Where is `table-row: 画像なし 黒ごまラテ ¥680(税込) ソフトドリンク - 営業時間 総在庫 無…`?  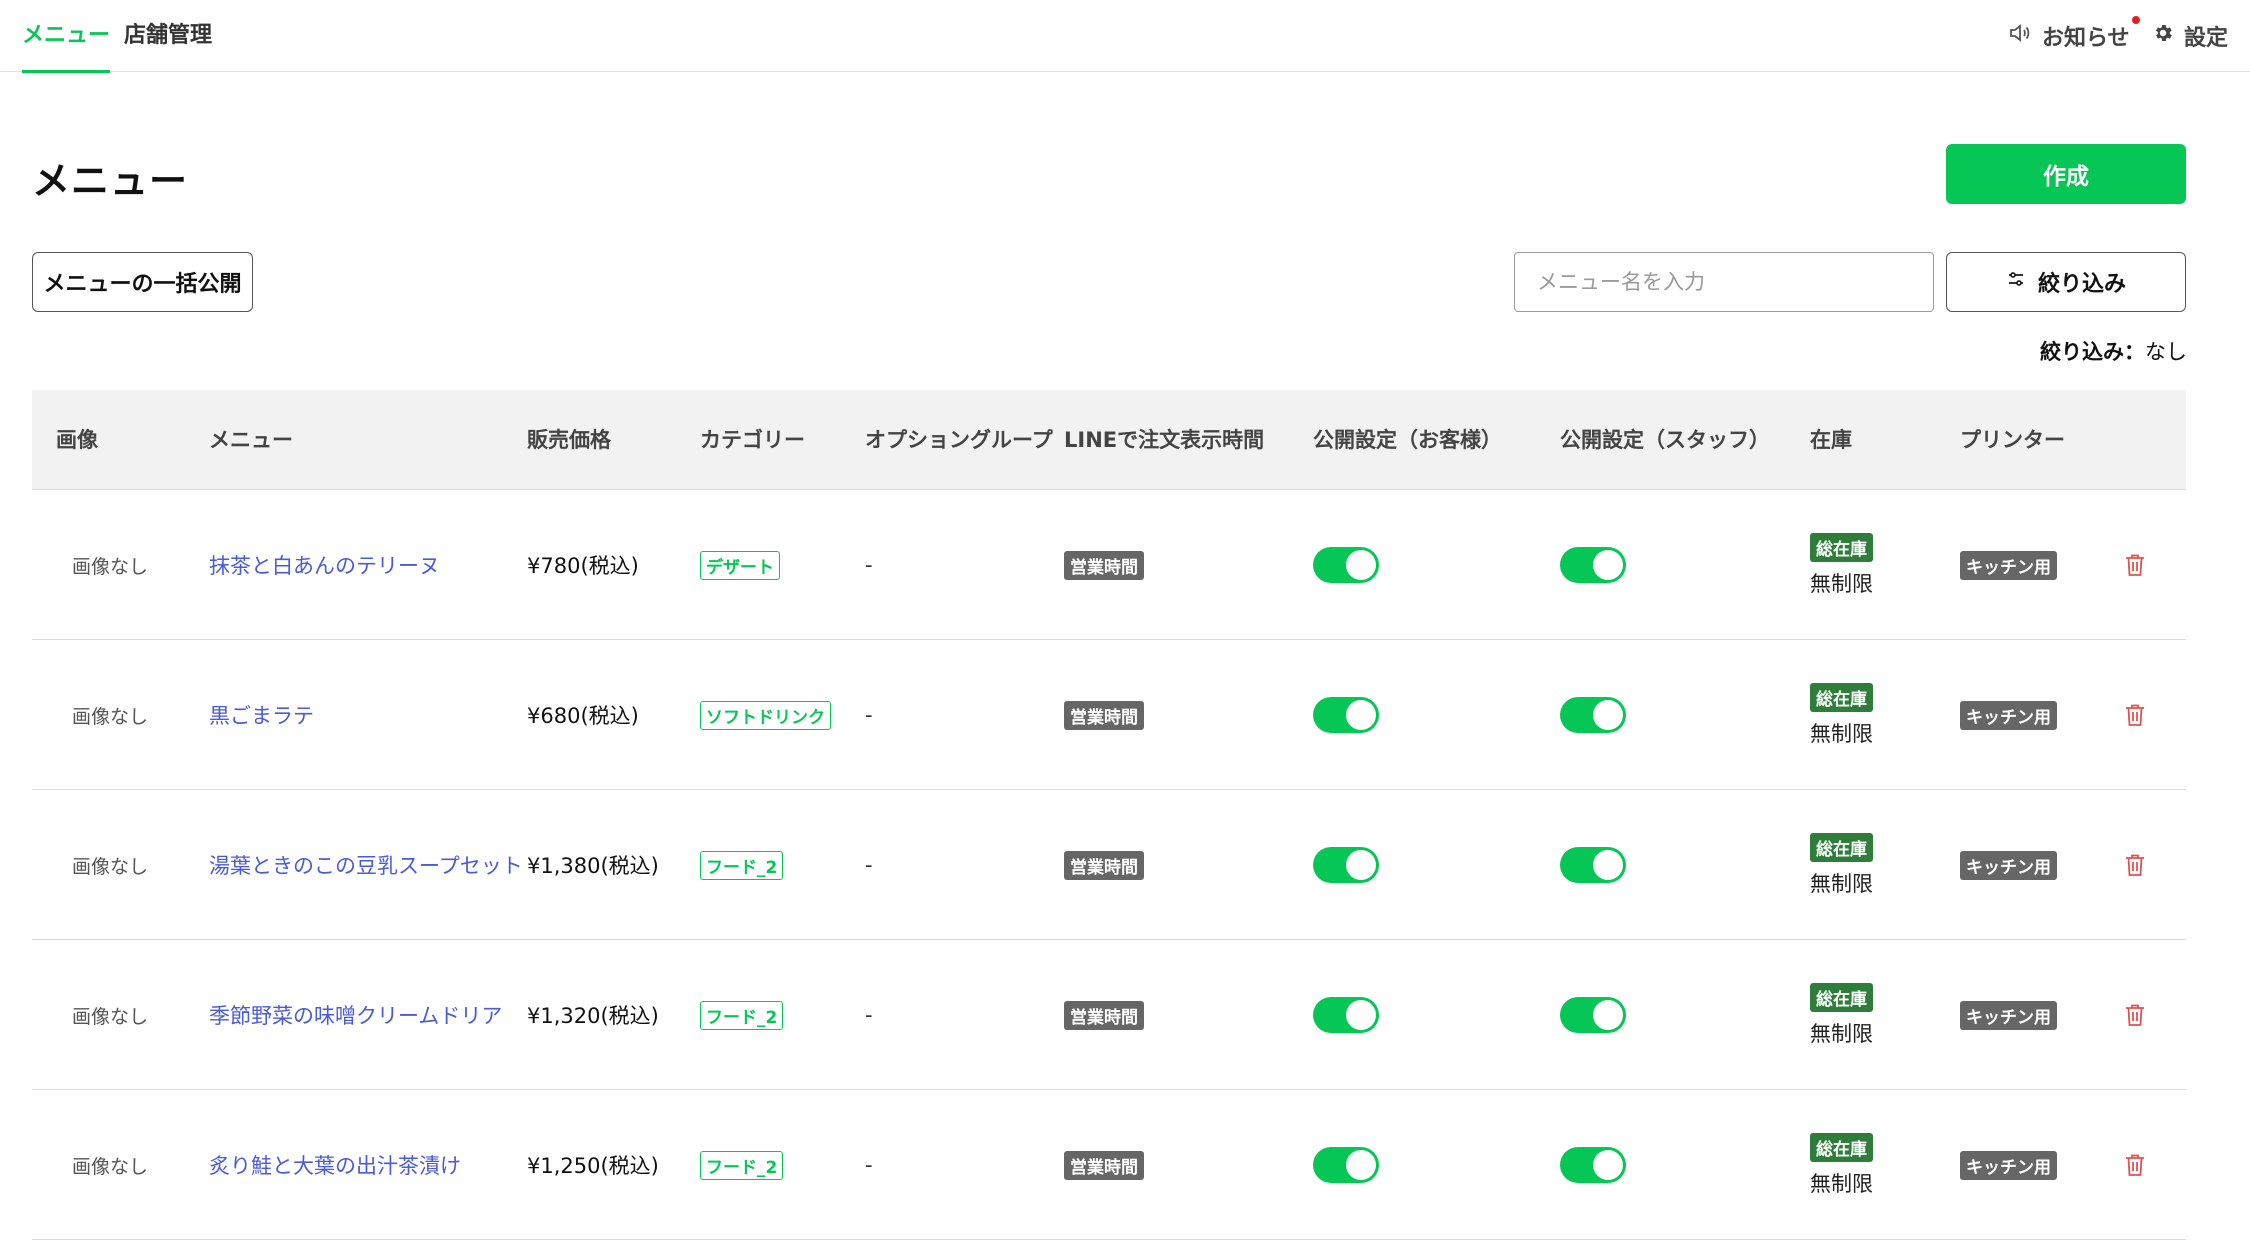 table-row: 画像なし 黒ごまラテ ¥680(税込) ソフトドリンク - 営業時間 総在庫 無… is located at coordinates (1109, 715).